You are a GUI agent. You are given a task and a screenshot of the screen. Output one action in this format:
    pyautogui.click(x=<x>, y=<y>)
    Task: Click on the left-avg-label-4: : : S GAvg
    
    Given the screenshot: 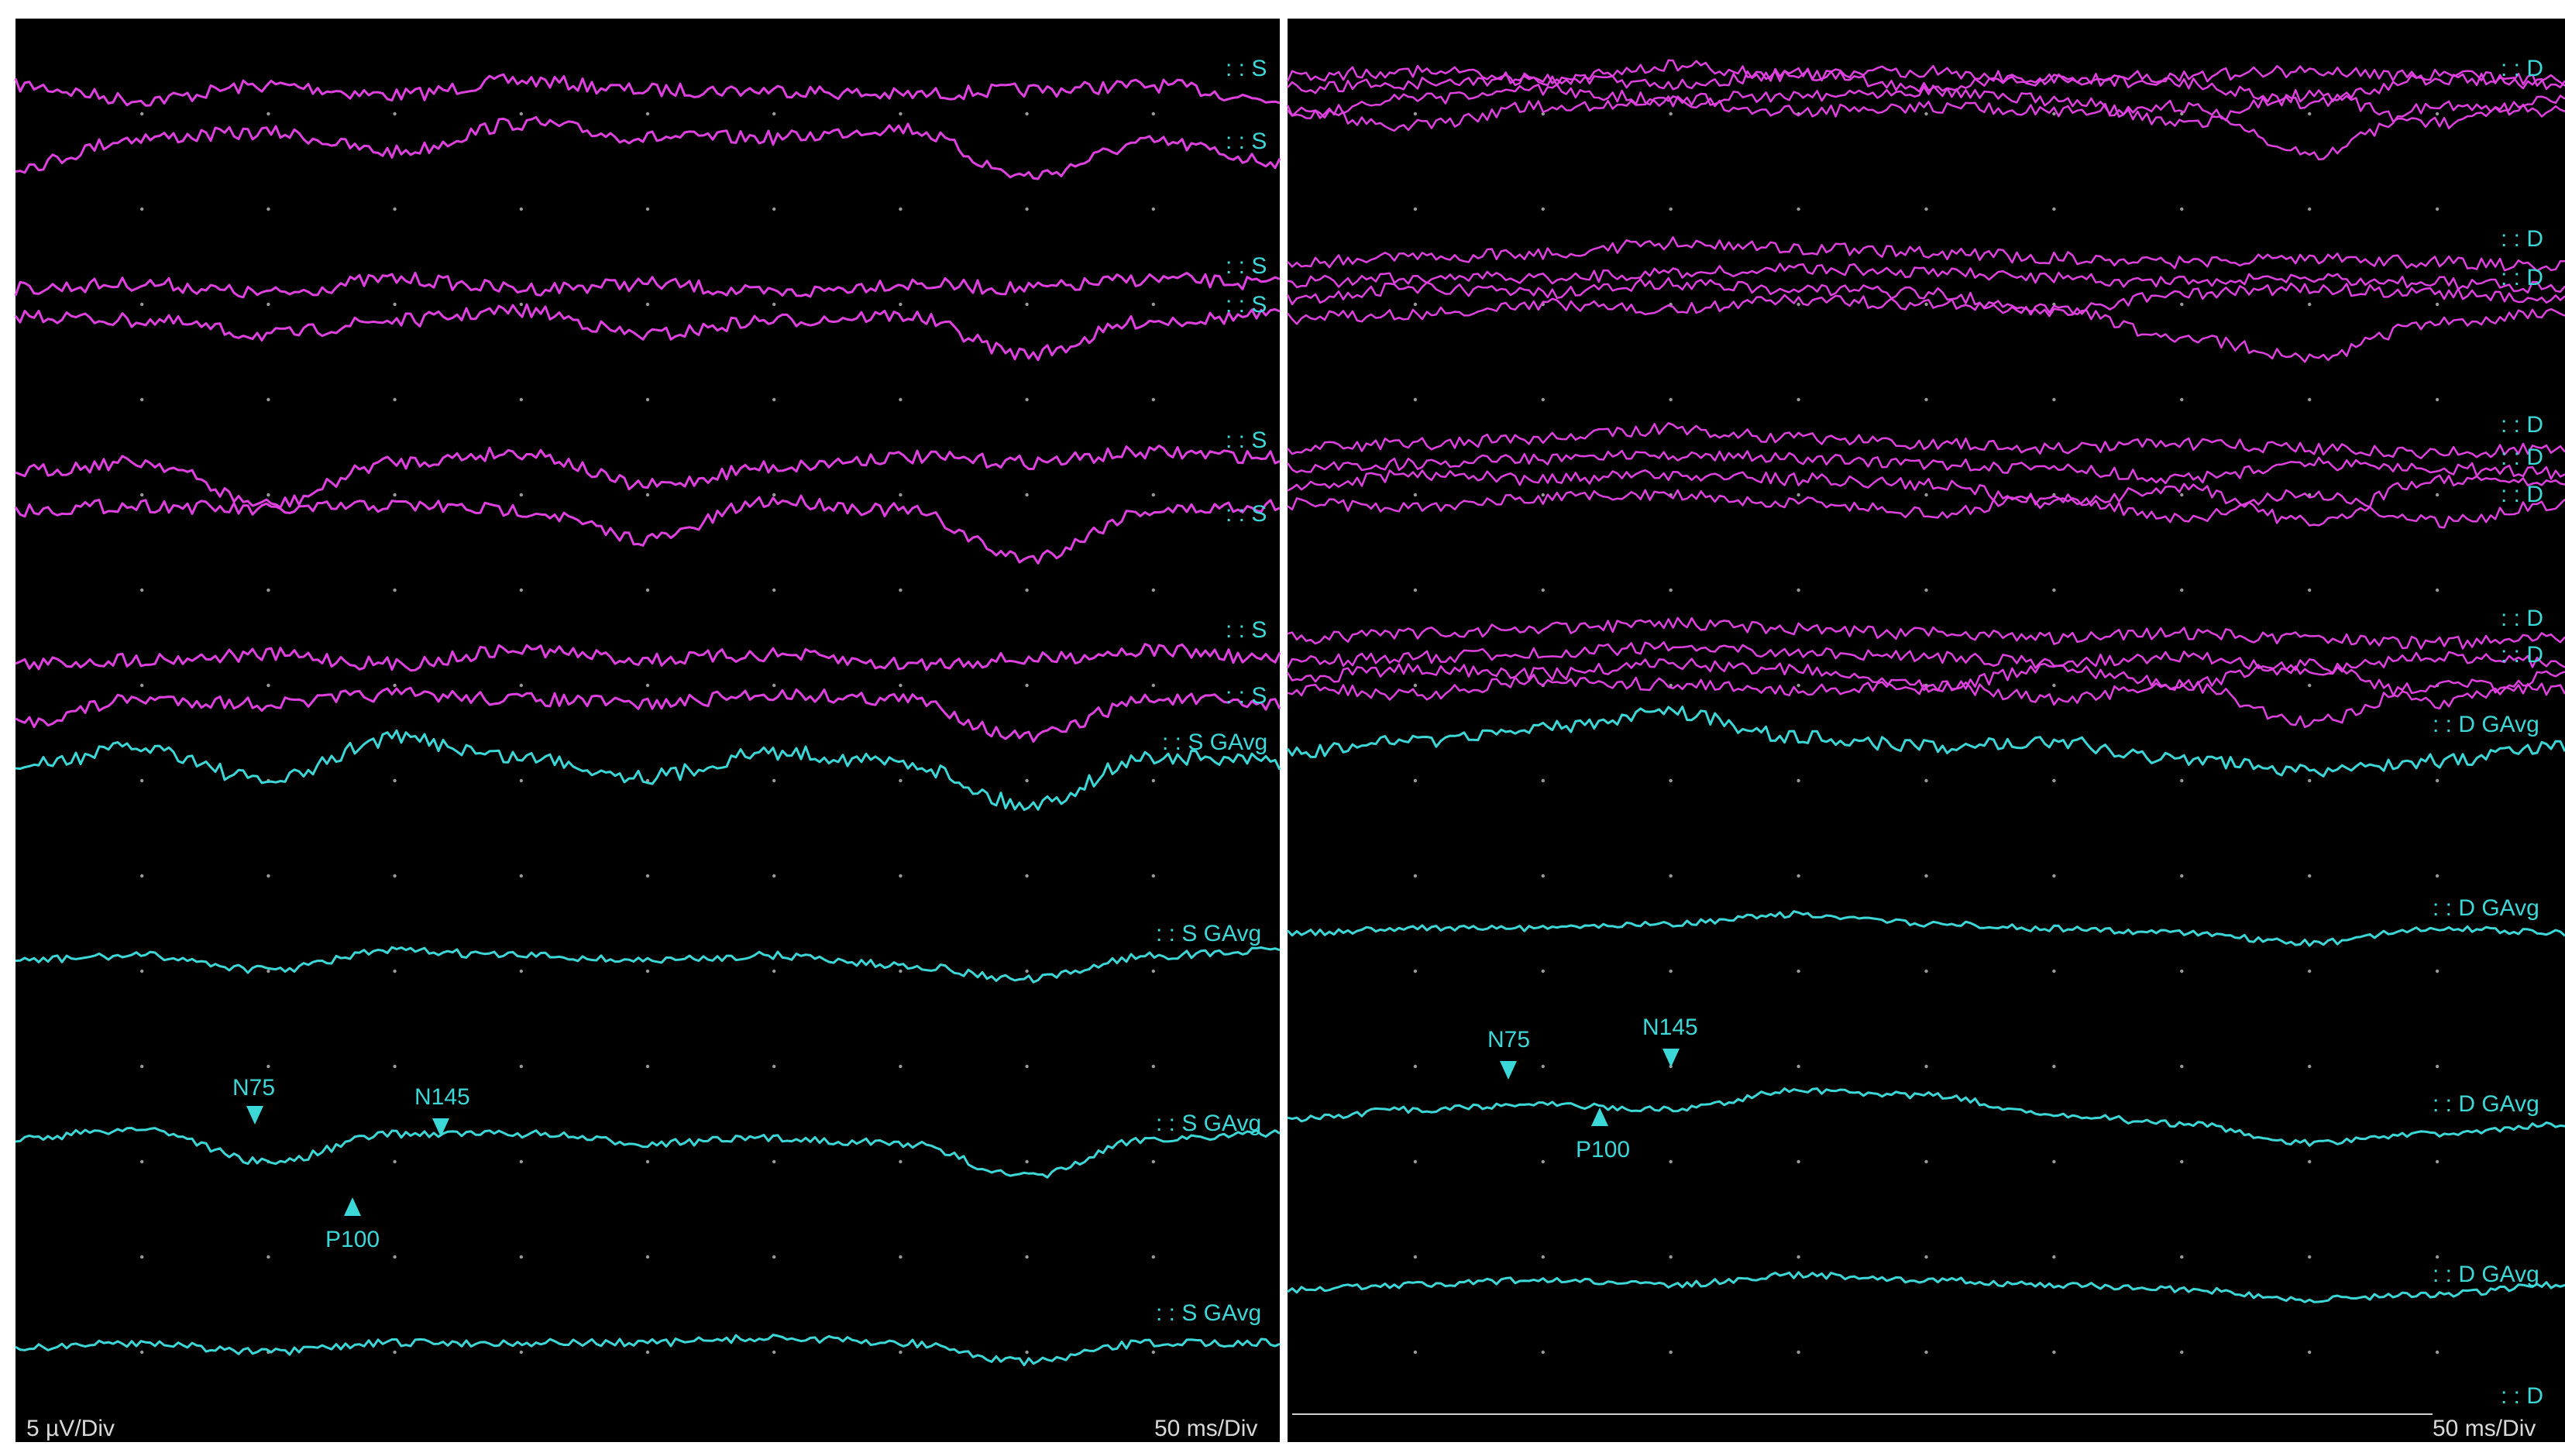 What is the action you would take?
    pyautogui.click(x=1208, y=1313)
    